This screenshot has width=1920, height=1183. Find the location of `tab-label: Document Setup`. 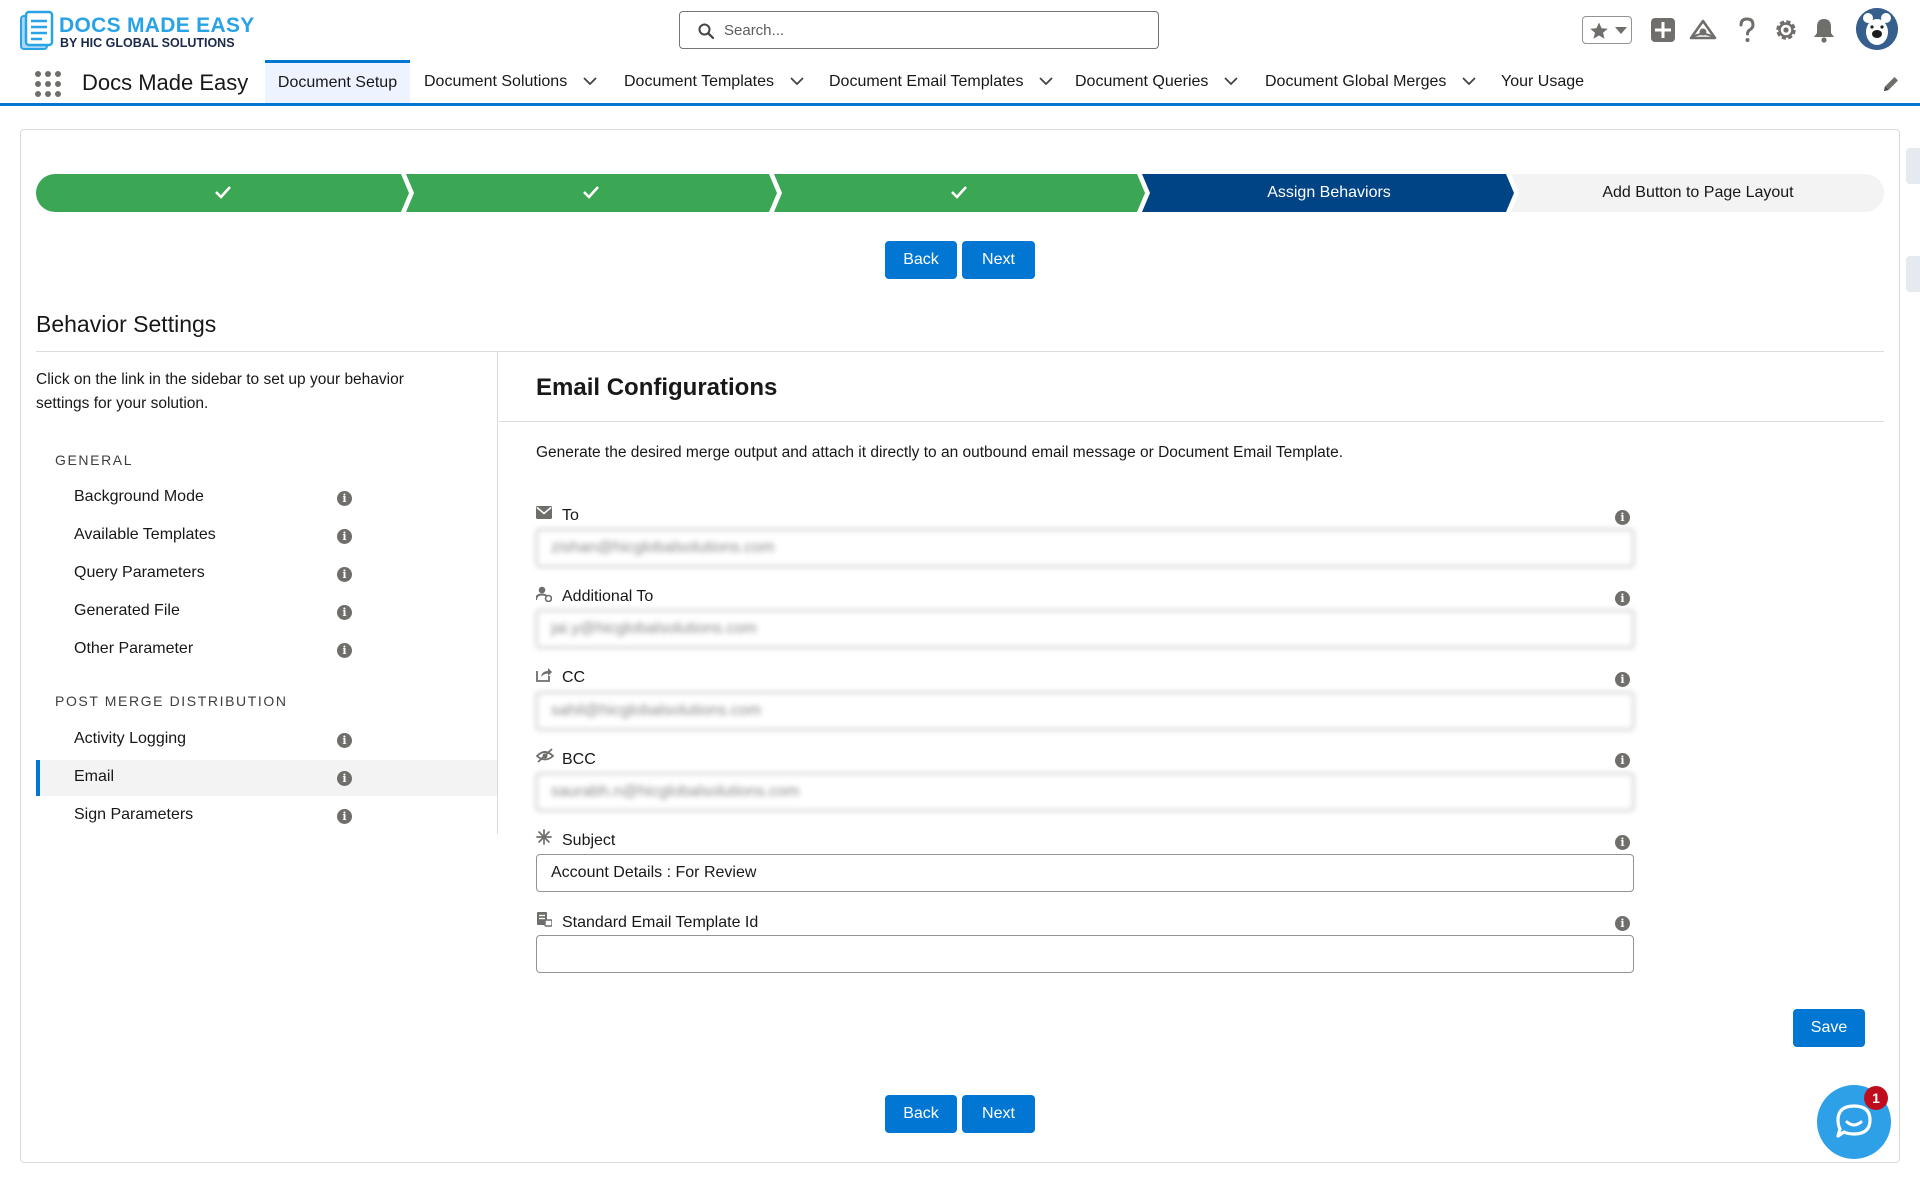

tab-label: Document Setup is located at coordinates (337, 82).